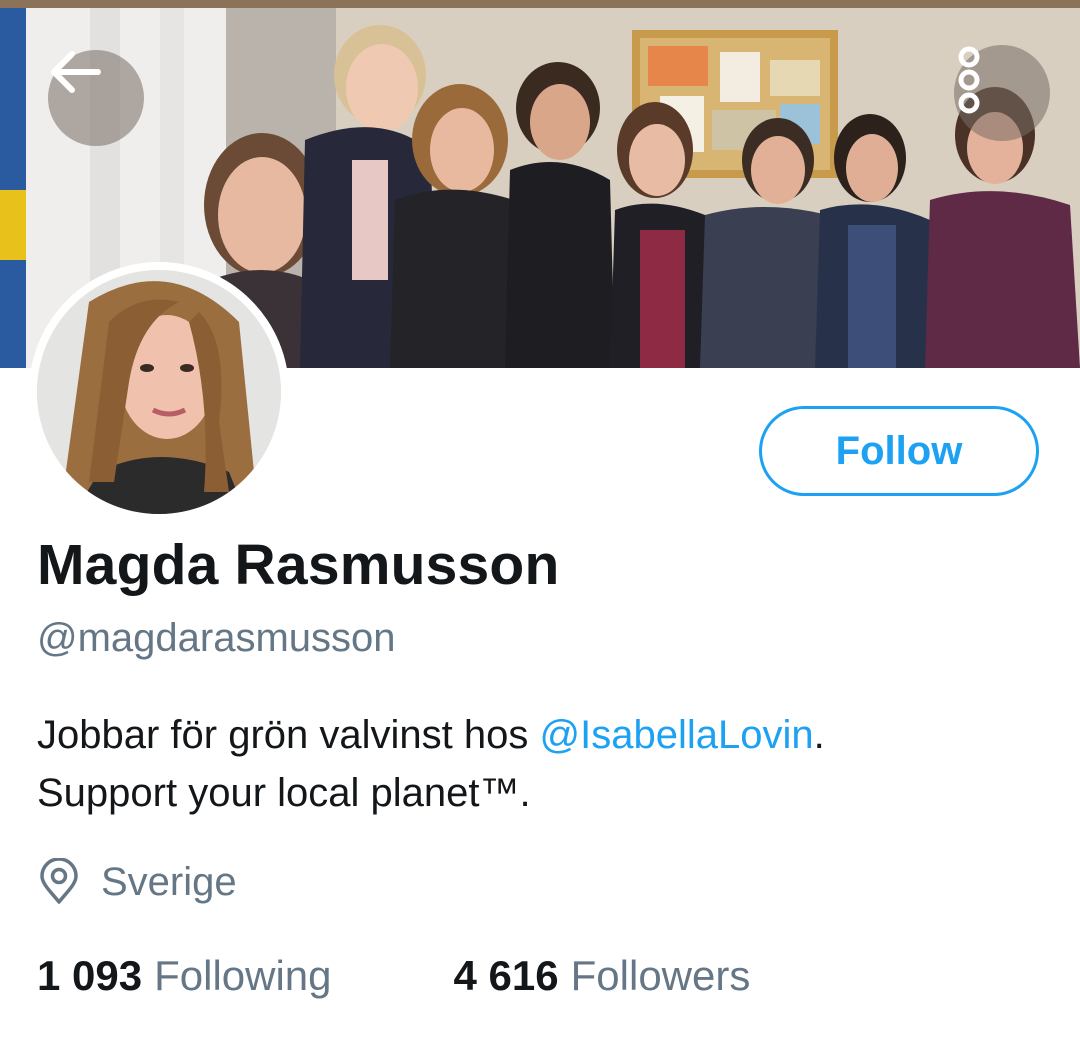 The image size is (1080, 1059). What do you see at coordinates (819, 735) in the screenshot?
I see `bio-text-suffix: .` at bounding box center [819, 735].